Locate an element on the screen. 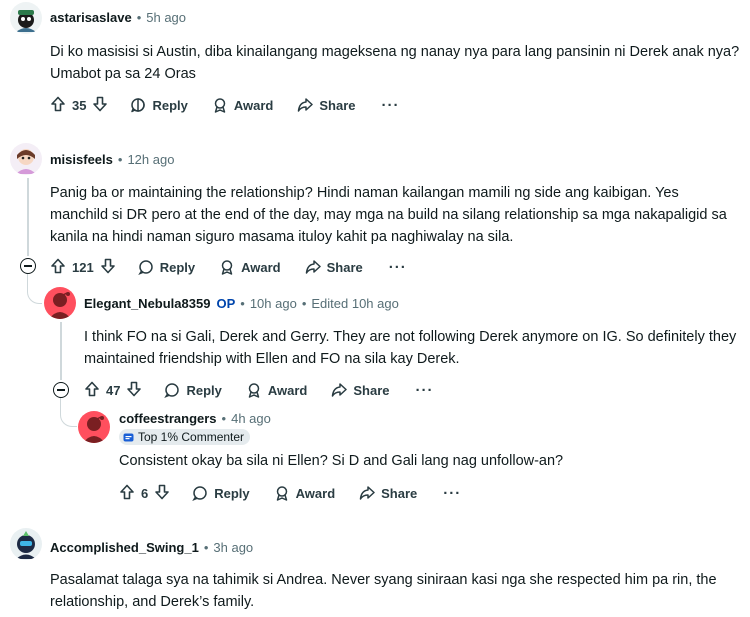  comment-meta: astarisaslave • 5h ago is located at coordinates (118, 17).